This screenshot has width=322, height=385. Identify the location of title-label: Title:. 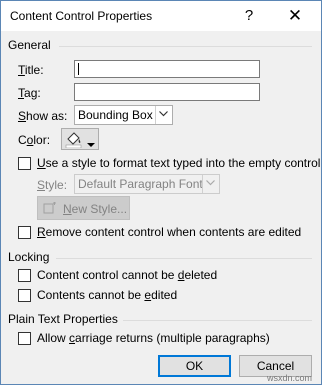
(31, 70).